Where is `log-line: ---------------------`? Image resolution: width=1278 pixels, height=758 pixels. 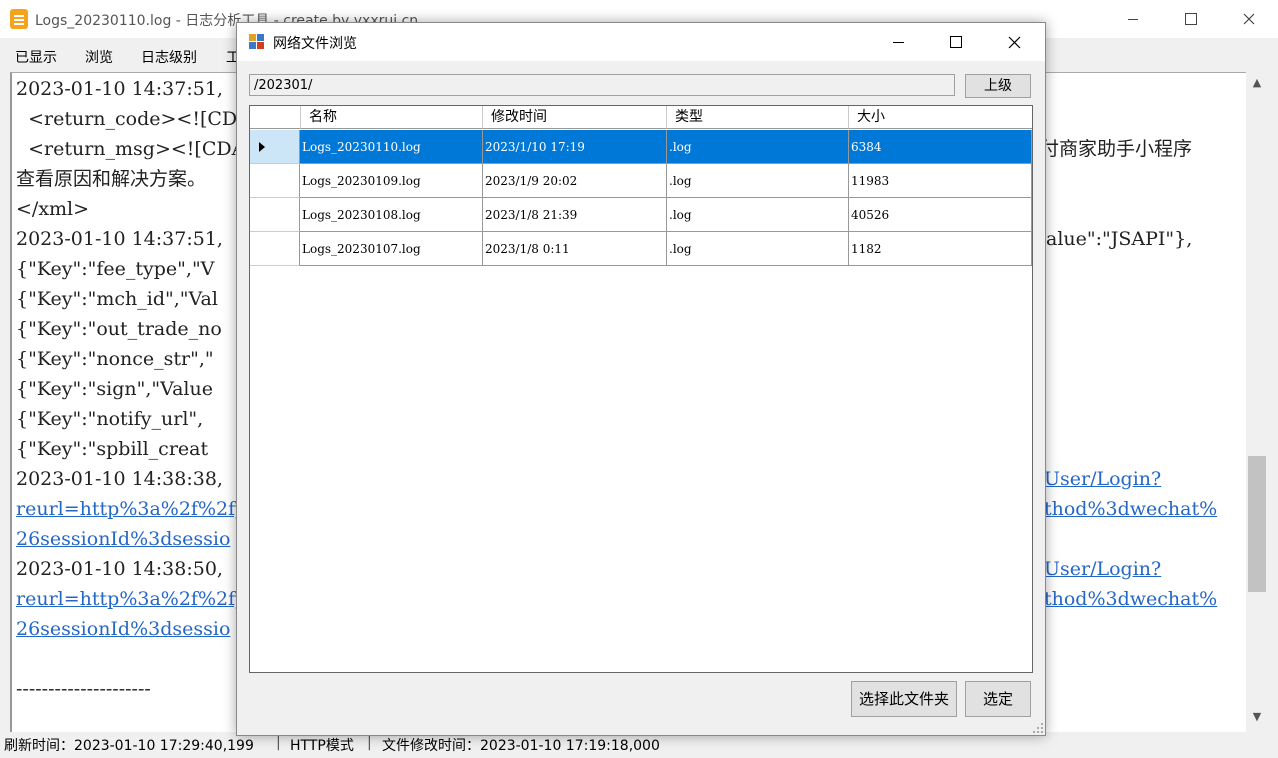
log-line: --------------------- is located at coordinates (83, 689).